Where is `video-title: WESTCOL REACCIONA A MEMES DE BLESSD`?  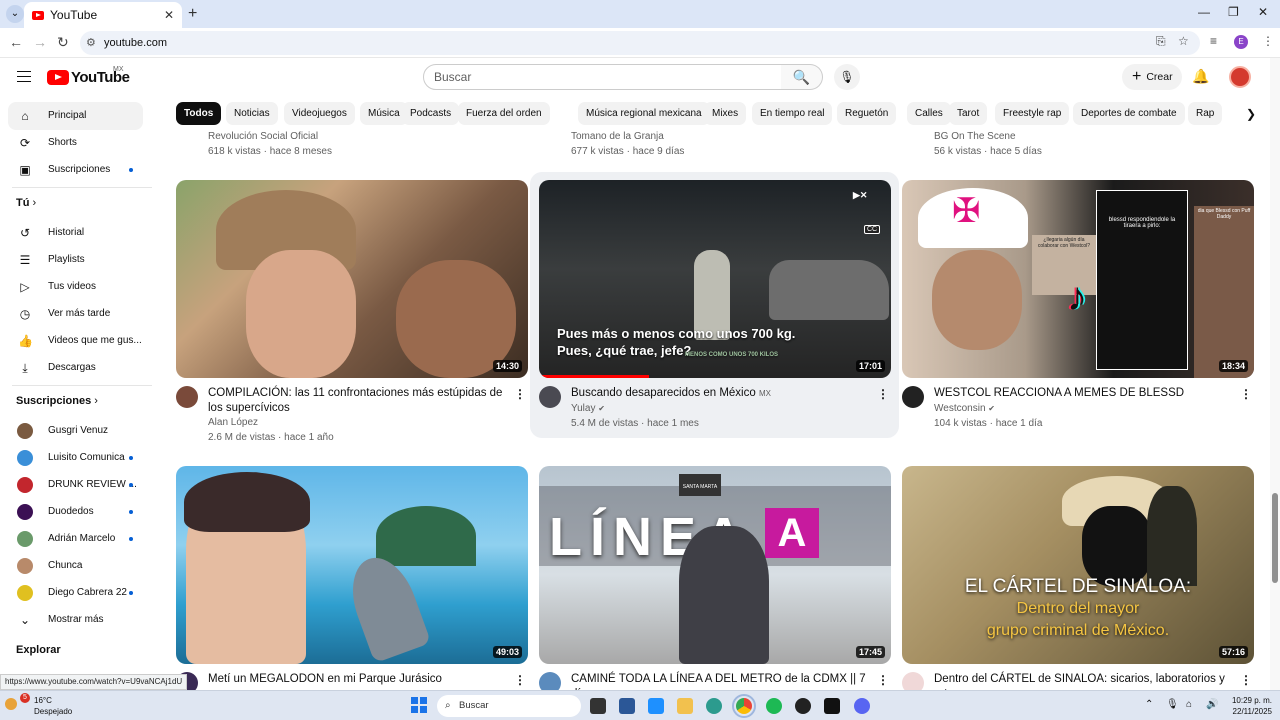
video-title: WESTCOL REACCIONA A MEMES DE BLESSD is located at coordinates (1084, 393).